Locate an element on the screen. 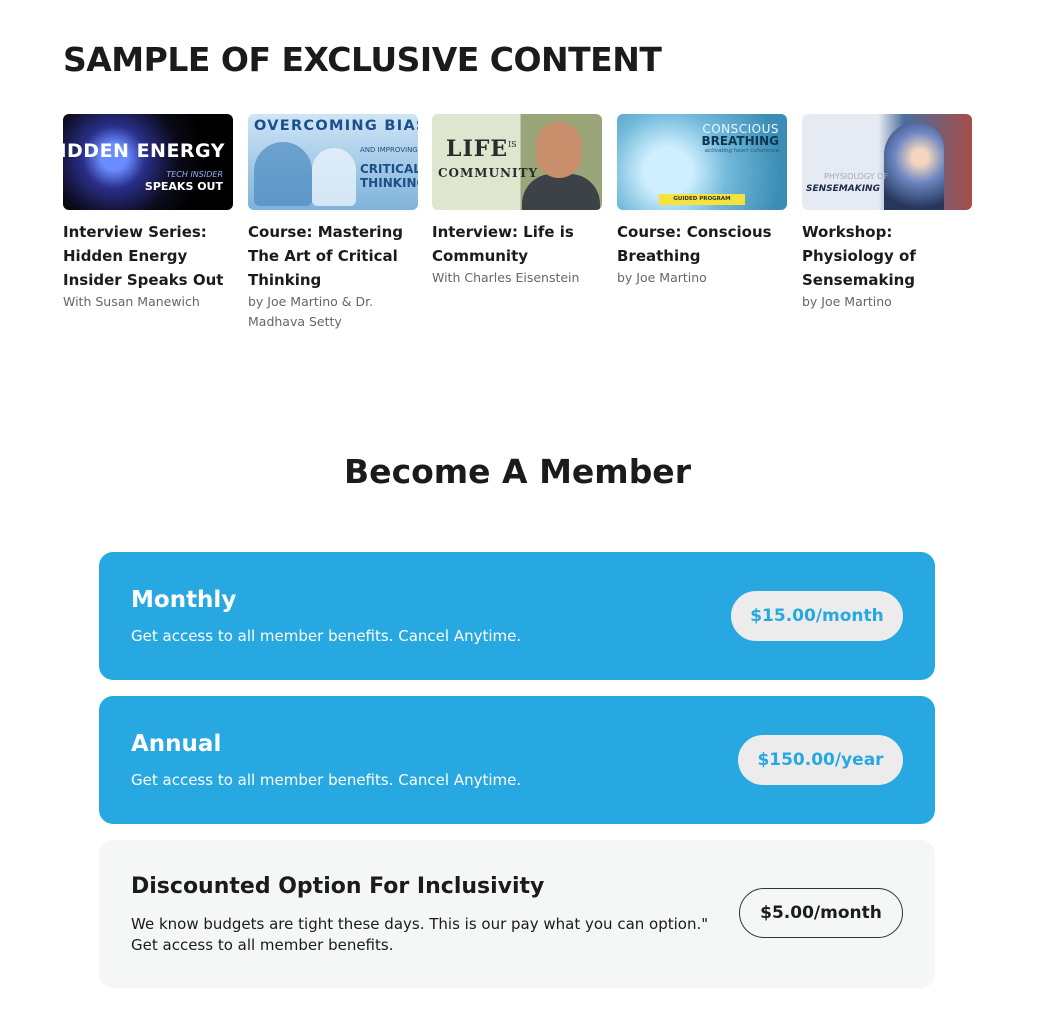 The image size is (1055, 1033). plan-description: Get access to all member benefits. is located at coordinates (262, 945).